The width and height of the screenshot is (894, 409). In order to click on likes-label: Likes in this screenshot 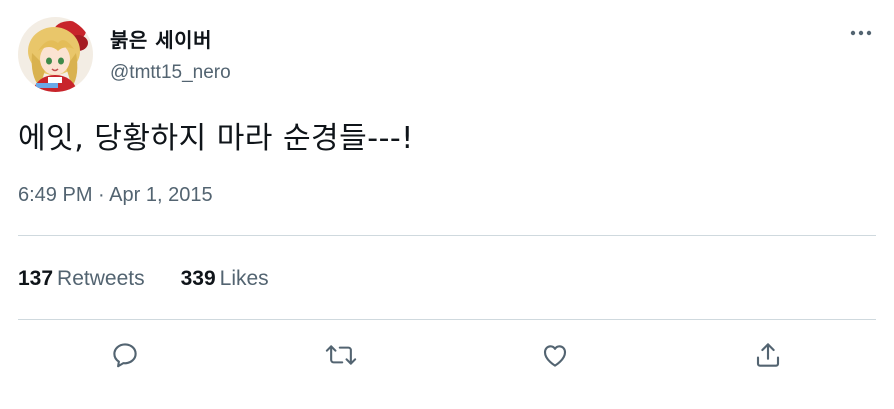, I will do `click(244, 278)`.